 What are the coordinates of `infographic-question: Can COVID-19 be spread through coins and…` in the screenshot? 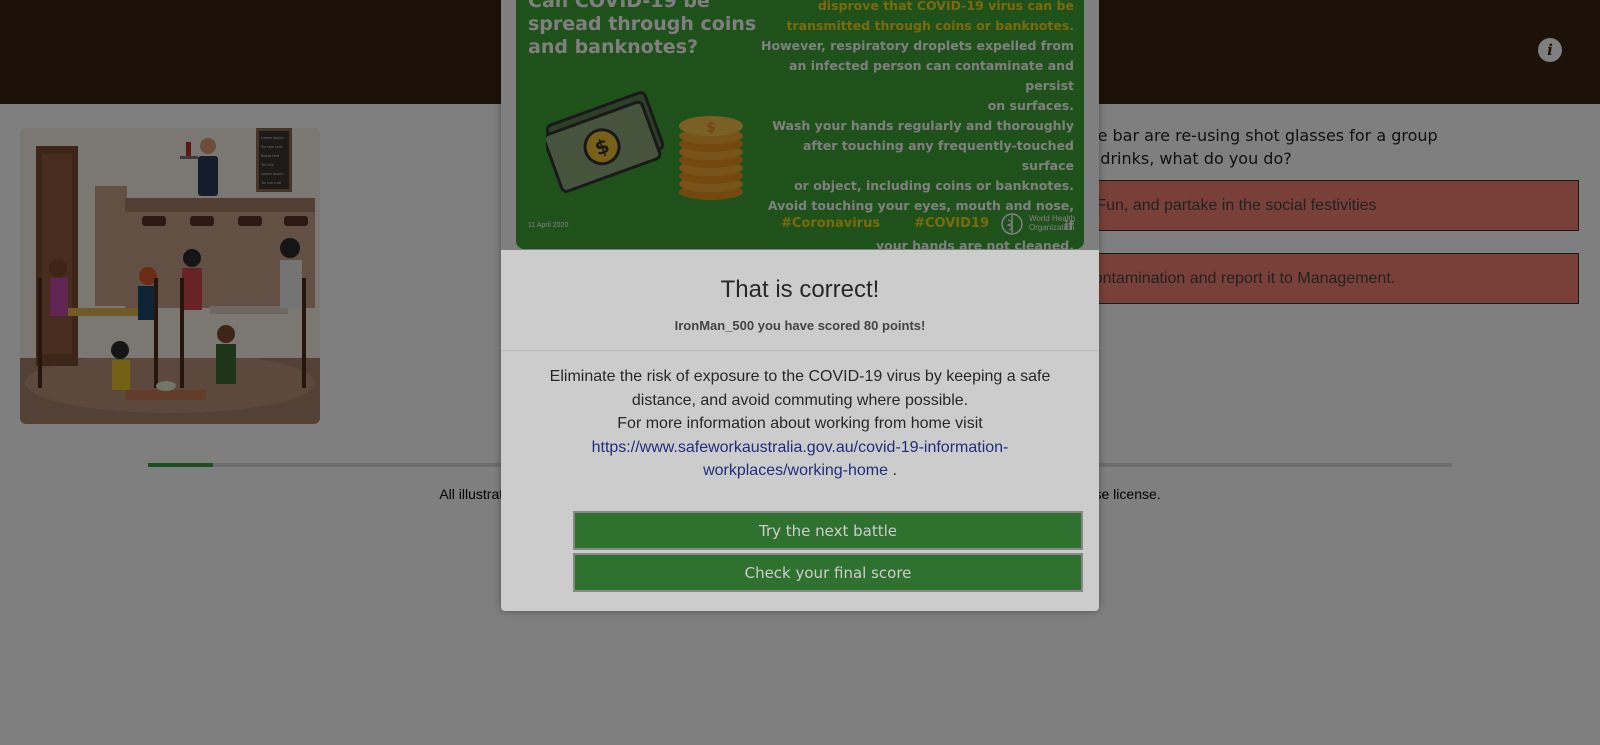 It's located at (642, 29).